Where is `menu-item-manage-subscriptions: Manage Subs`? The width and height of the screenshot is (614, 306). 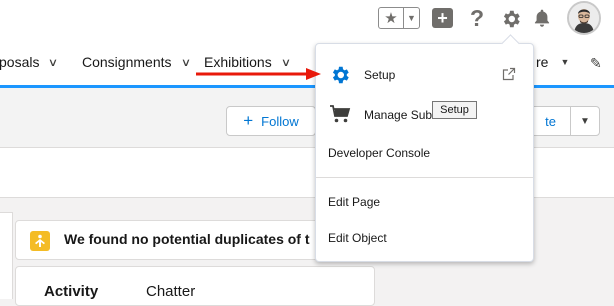
menu-item-manage-subscriptions: Manage Subs is located at coordinates (424, 115).